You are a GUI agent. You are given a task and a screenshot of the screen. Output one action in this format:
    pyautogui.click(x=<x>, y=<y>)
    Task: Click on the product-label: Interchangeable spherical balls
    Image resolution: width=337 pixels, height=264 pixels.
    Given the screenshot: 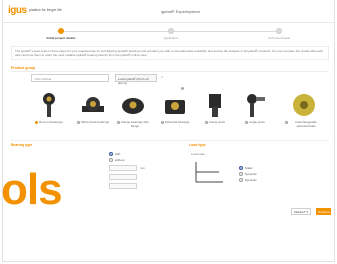 What is the action you would take?
    pyautogui.click(x=306, y=124)
    